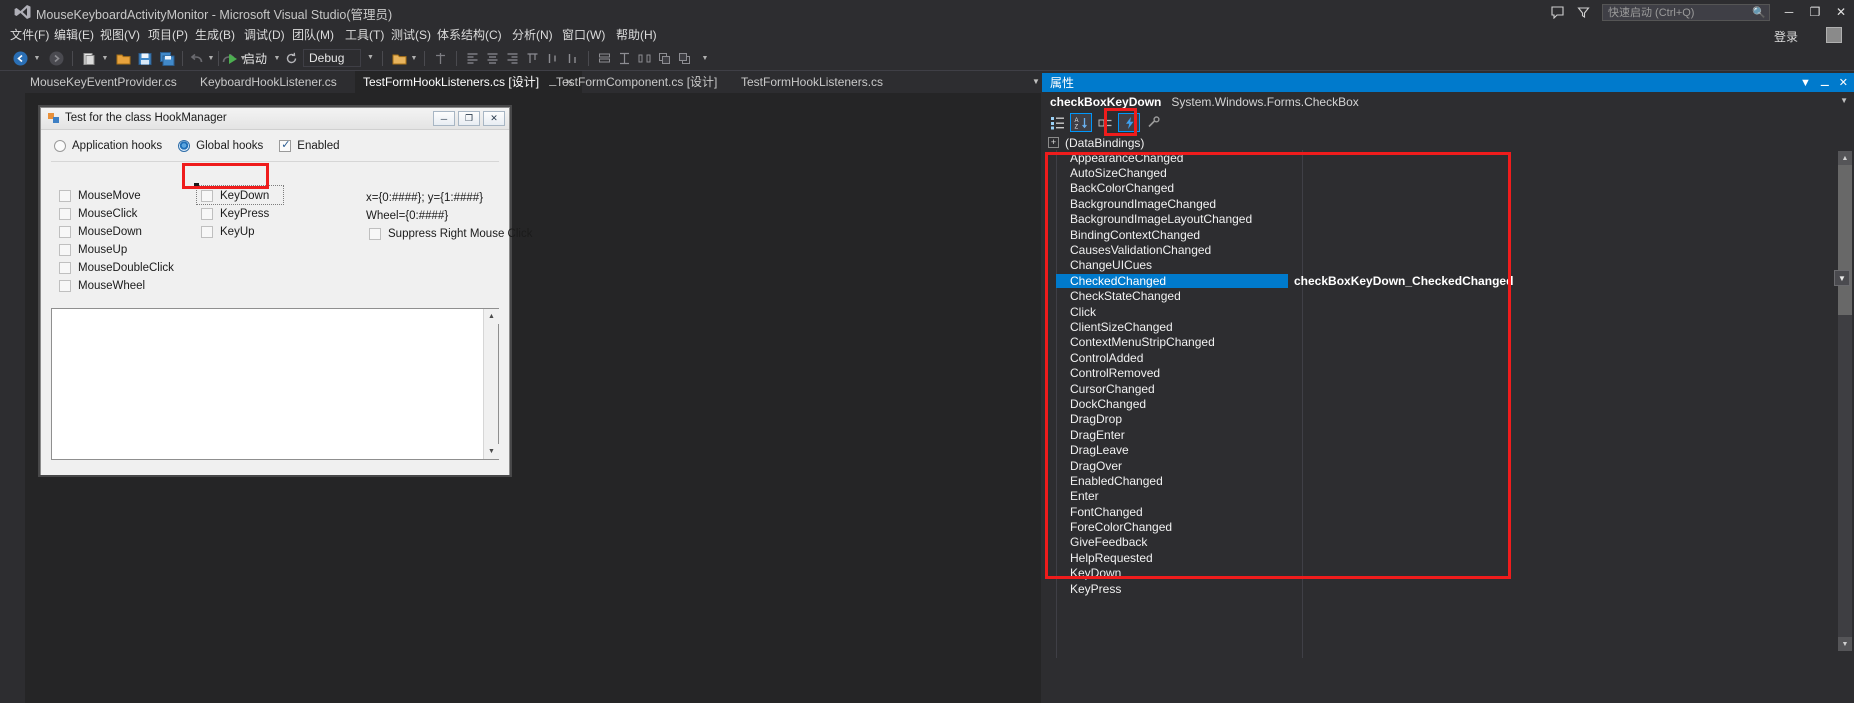 The width and height of the screenshot is (1854, 703). Describe the element at coordinates (65, 232) in the screenshot. I see `checkbox-mousedown` at that location.